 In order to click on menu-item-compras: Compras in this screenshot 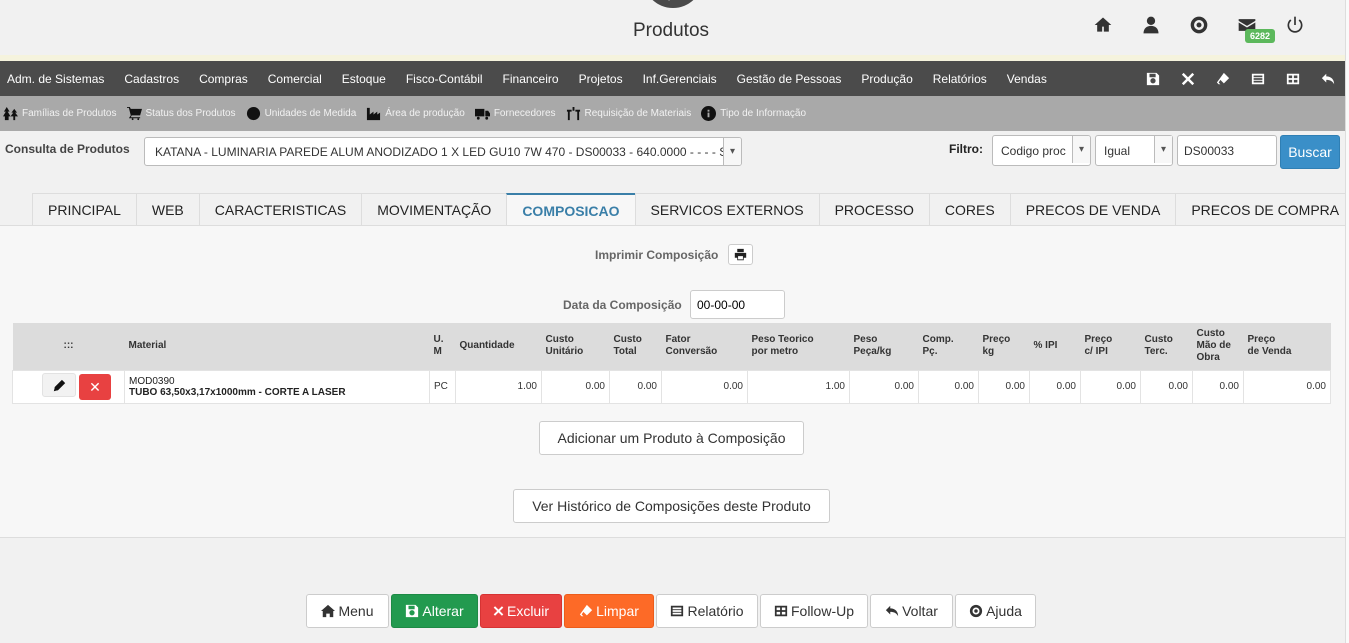, I will do `click(223, 79)`.